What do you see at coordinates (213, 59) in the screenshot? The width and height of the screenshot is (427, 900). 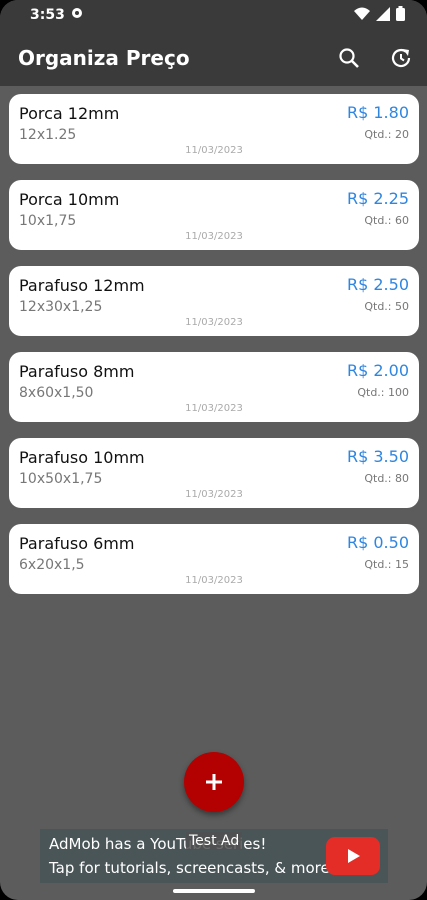 I see `app-bar: Organiza Preço` at bounding box center [213, 59].